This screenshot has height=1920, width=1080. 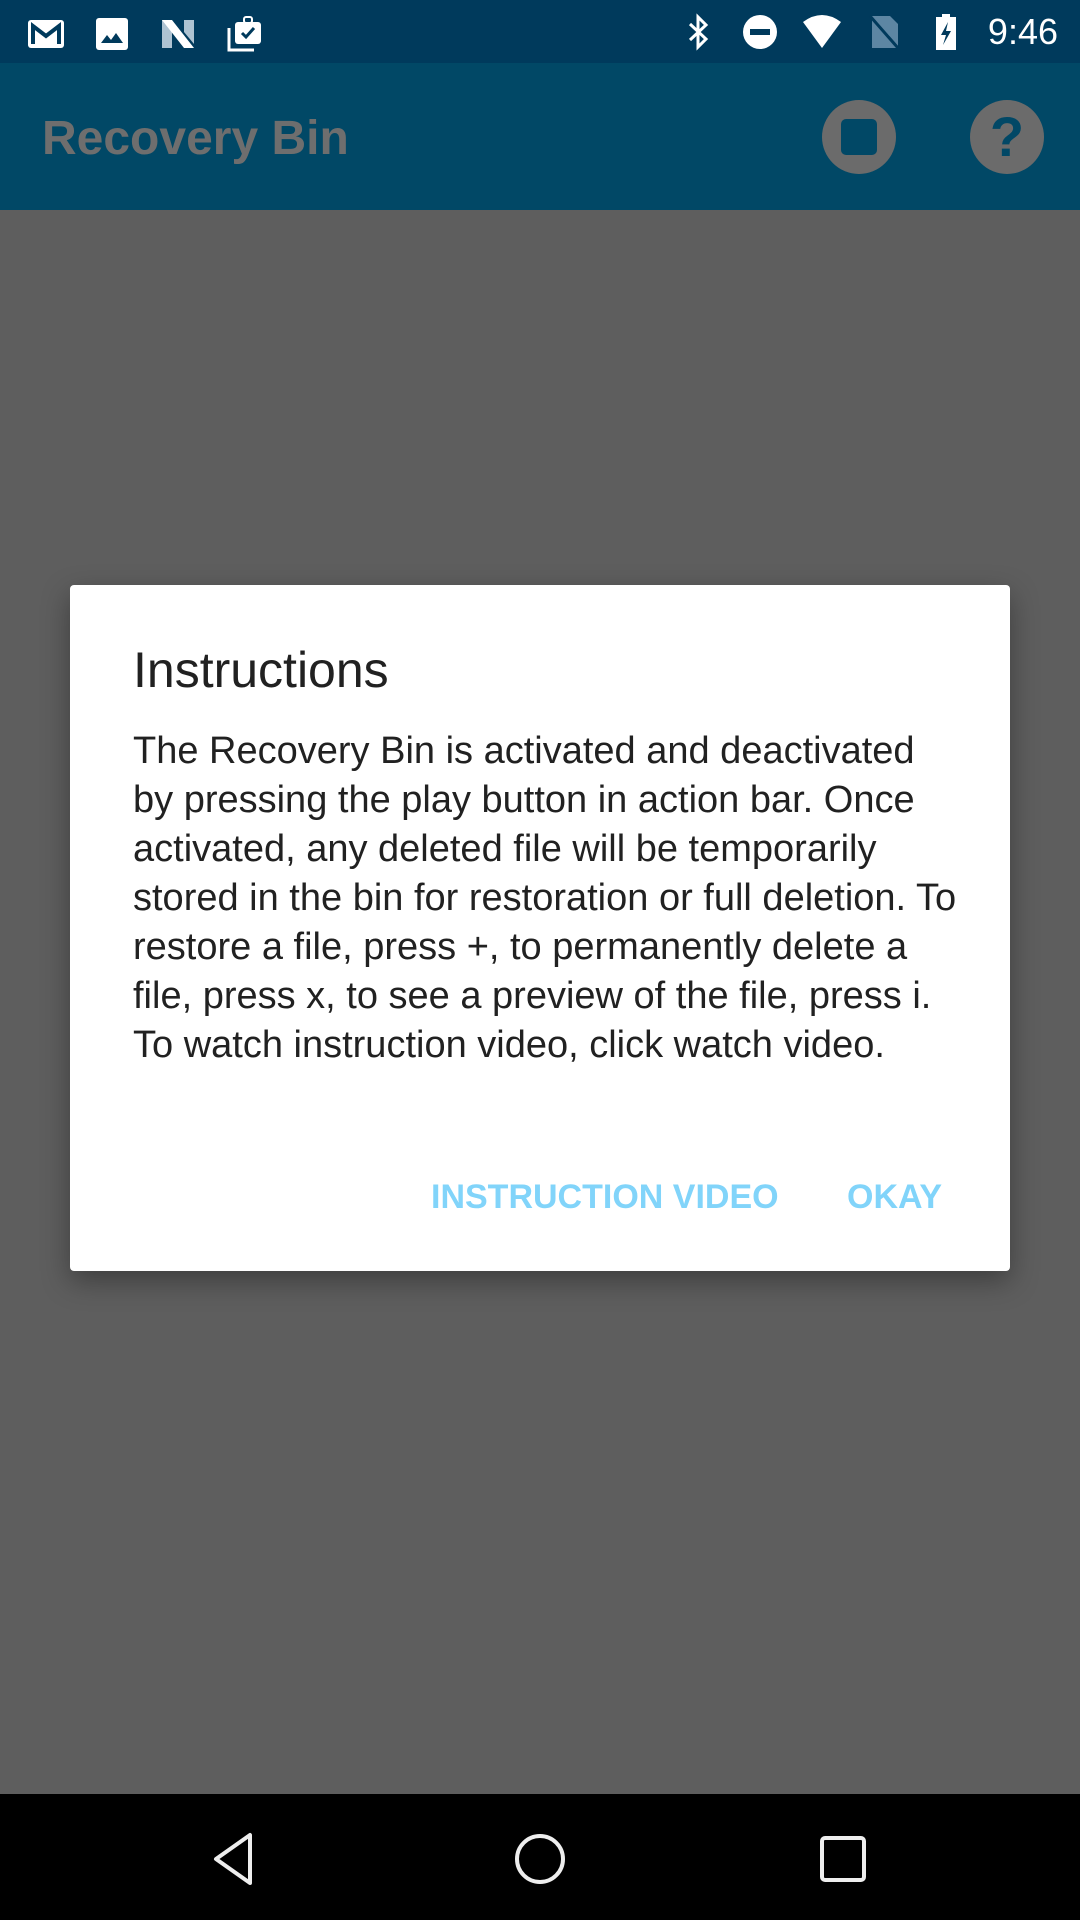 What do you see at coordinates (540, 31) in the screenshot?
I see `status-bar: 9:46` at bounding box center [540, 31].